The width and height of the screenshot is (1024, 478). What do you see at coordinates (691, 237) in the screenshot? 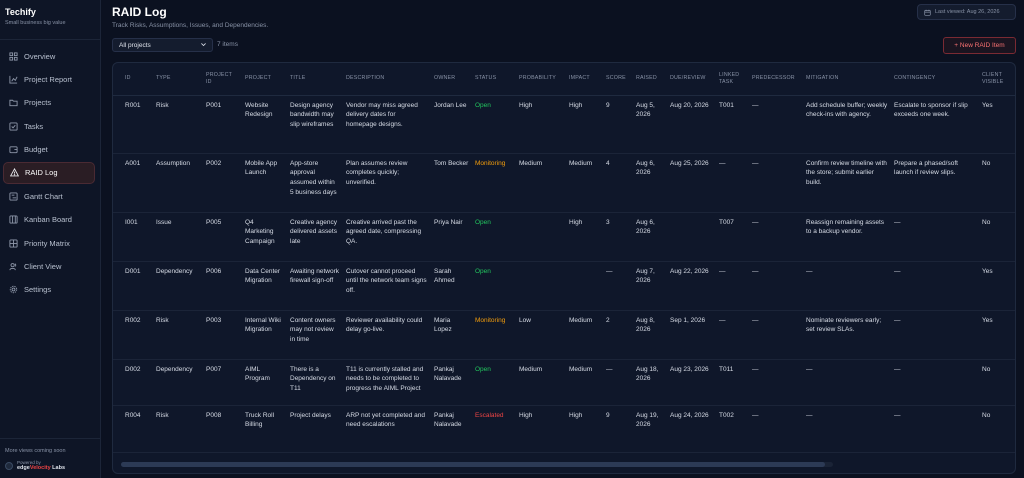
I see `cell-due-review` at bounding box center [691, 237].